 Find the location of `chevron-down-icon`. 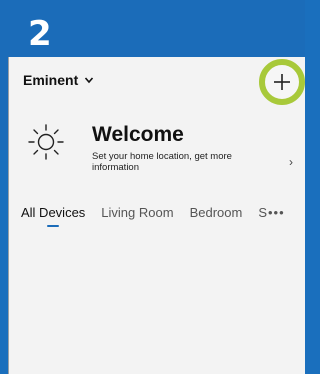

chevron-down-icon is located at coordinates (89, 80).